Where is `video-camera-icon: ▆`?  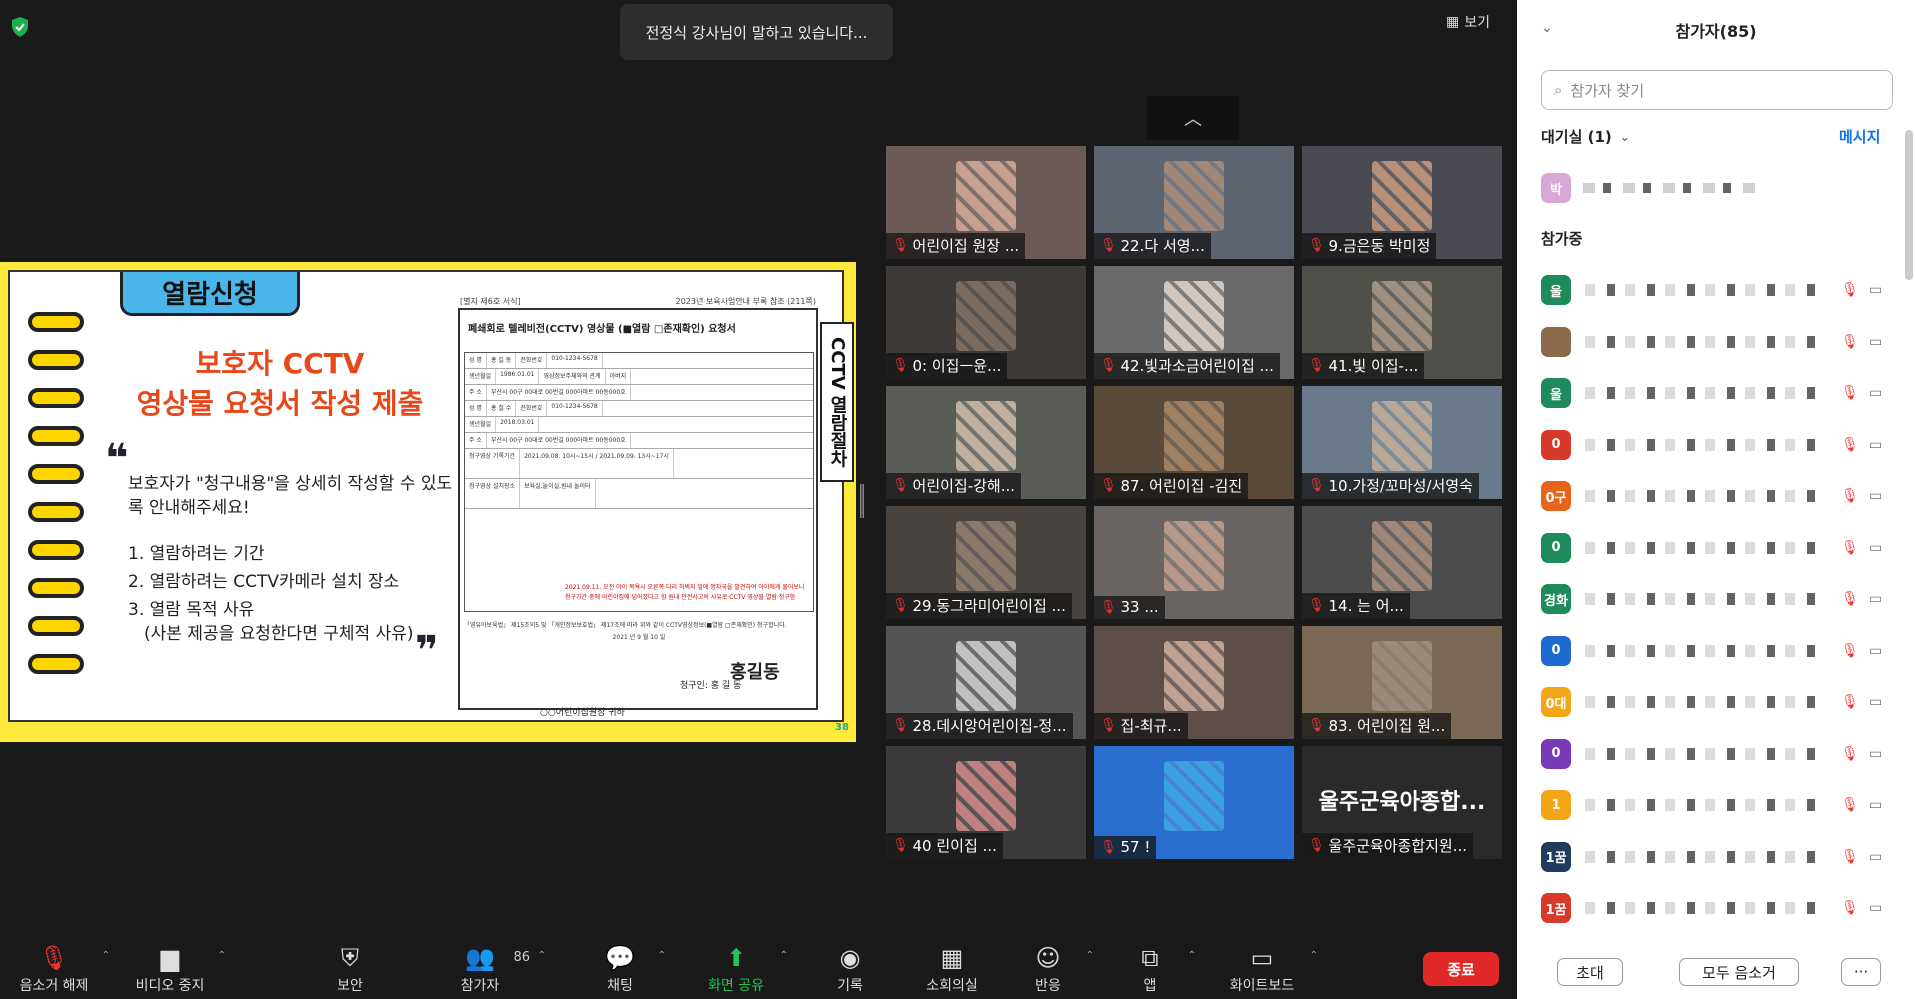 video-camera-icon: ▆ is located at coordinates (170, 958).